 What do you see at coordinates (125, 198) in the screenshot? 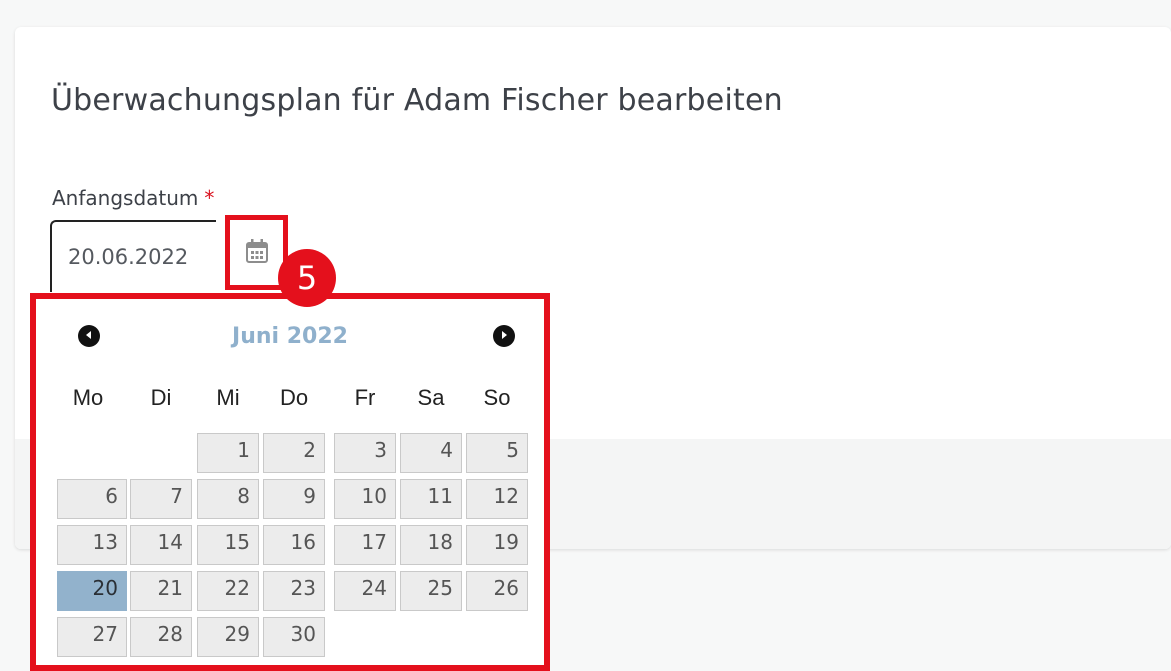
I see `start-date-label-text: Anfangsdatum` at bounding box center [125, 198].